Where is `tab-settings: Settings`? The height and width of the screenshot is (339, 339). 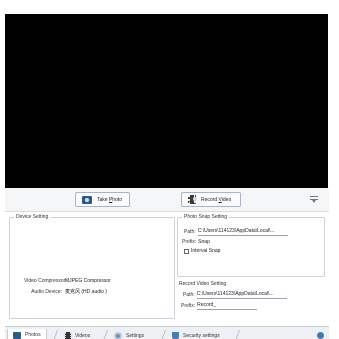 tab-settings: Settings is located at coordinates (129, 334).